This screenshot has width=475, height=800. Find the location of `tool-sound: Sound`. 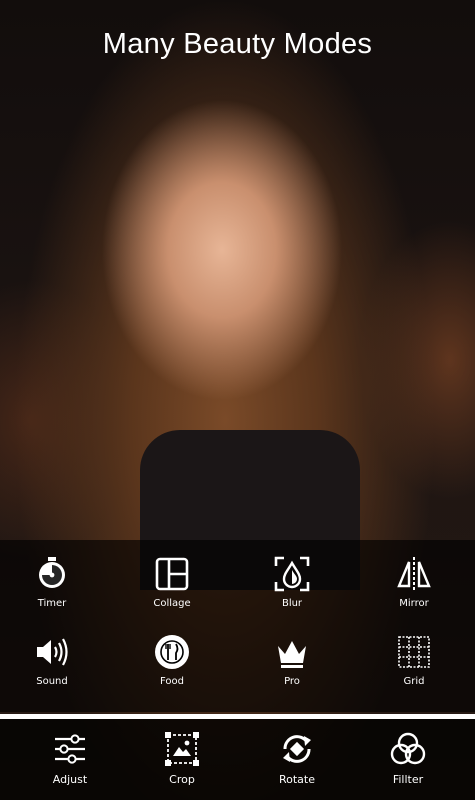

tool-sound: Sound is located at coordinates (52, 659).